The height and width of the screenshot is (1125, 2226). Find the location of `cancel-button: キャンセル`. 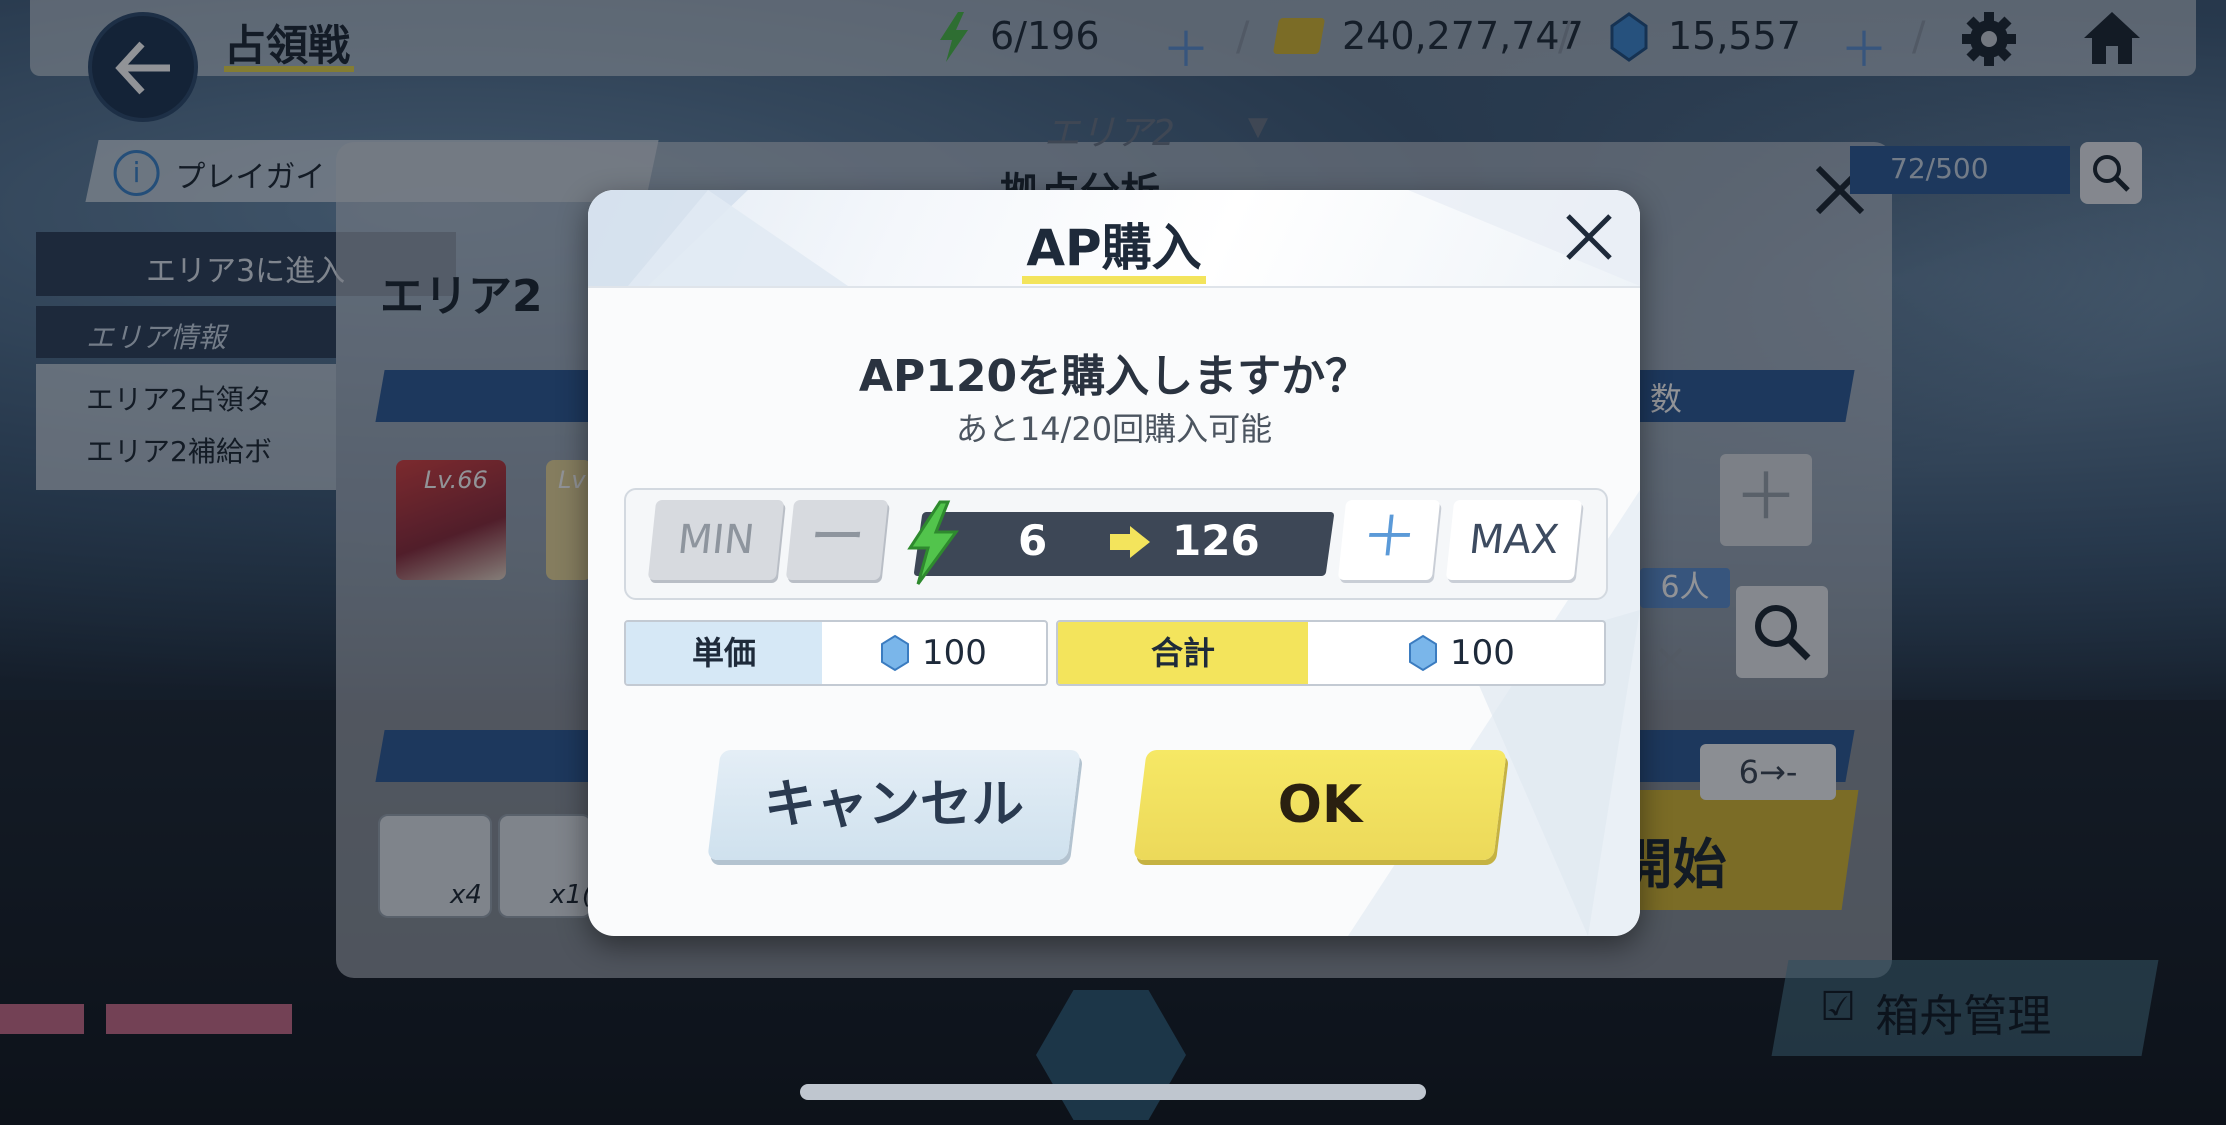

cancel-button: キャンセル is located at coordinates (894, 805).